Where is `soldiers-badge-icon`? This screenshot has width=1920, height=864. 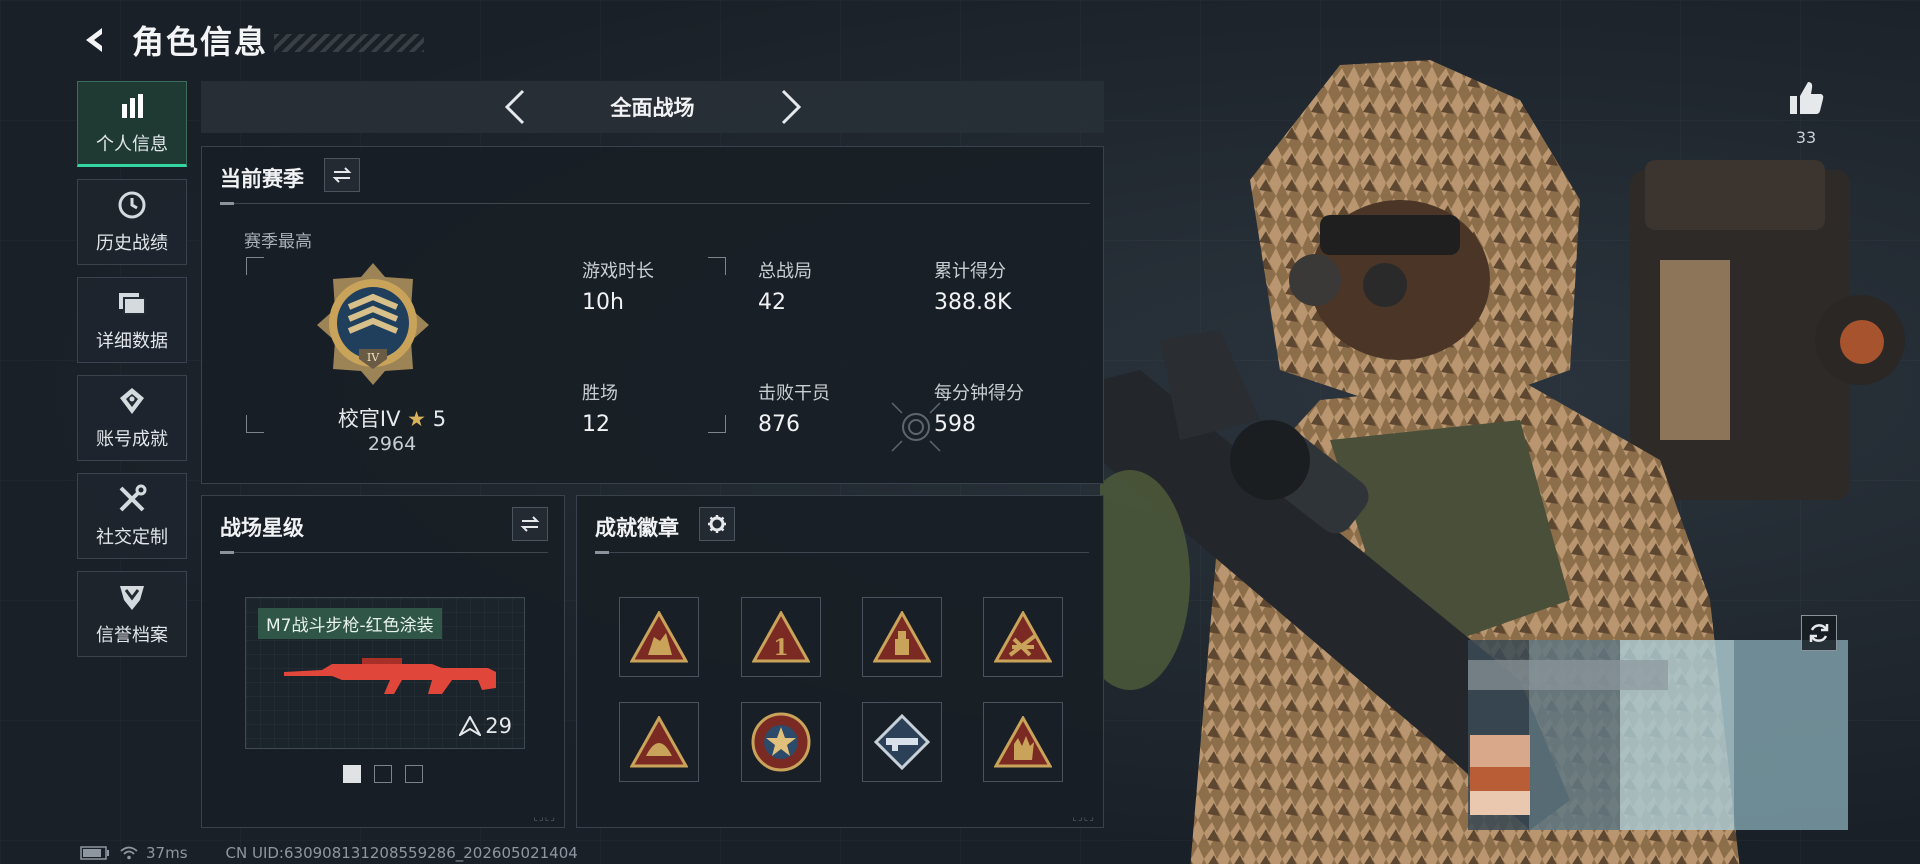
soldiers-badge-icon is located at coordinates (659, 637).